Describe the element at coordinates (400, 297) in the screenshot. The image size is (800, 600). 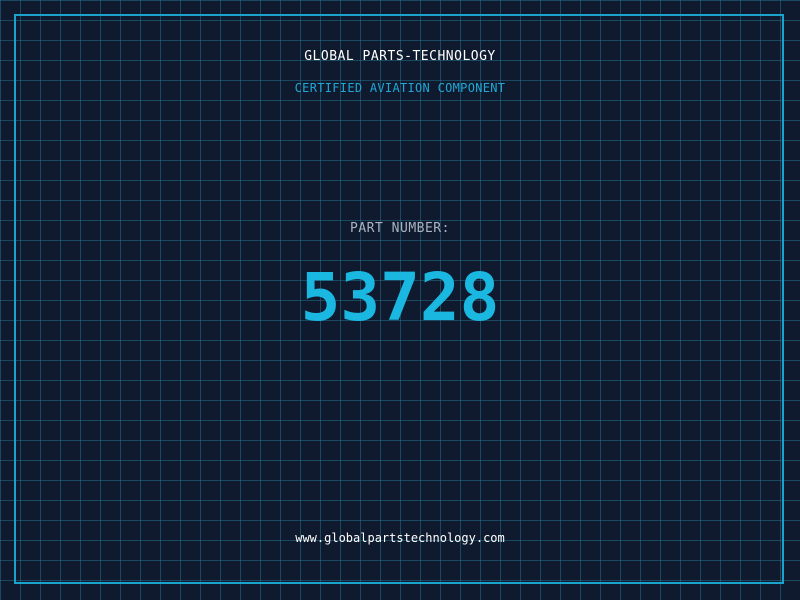
I see `part-number-value: 53728` at that location.